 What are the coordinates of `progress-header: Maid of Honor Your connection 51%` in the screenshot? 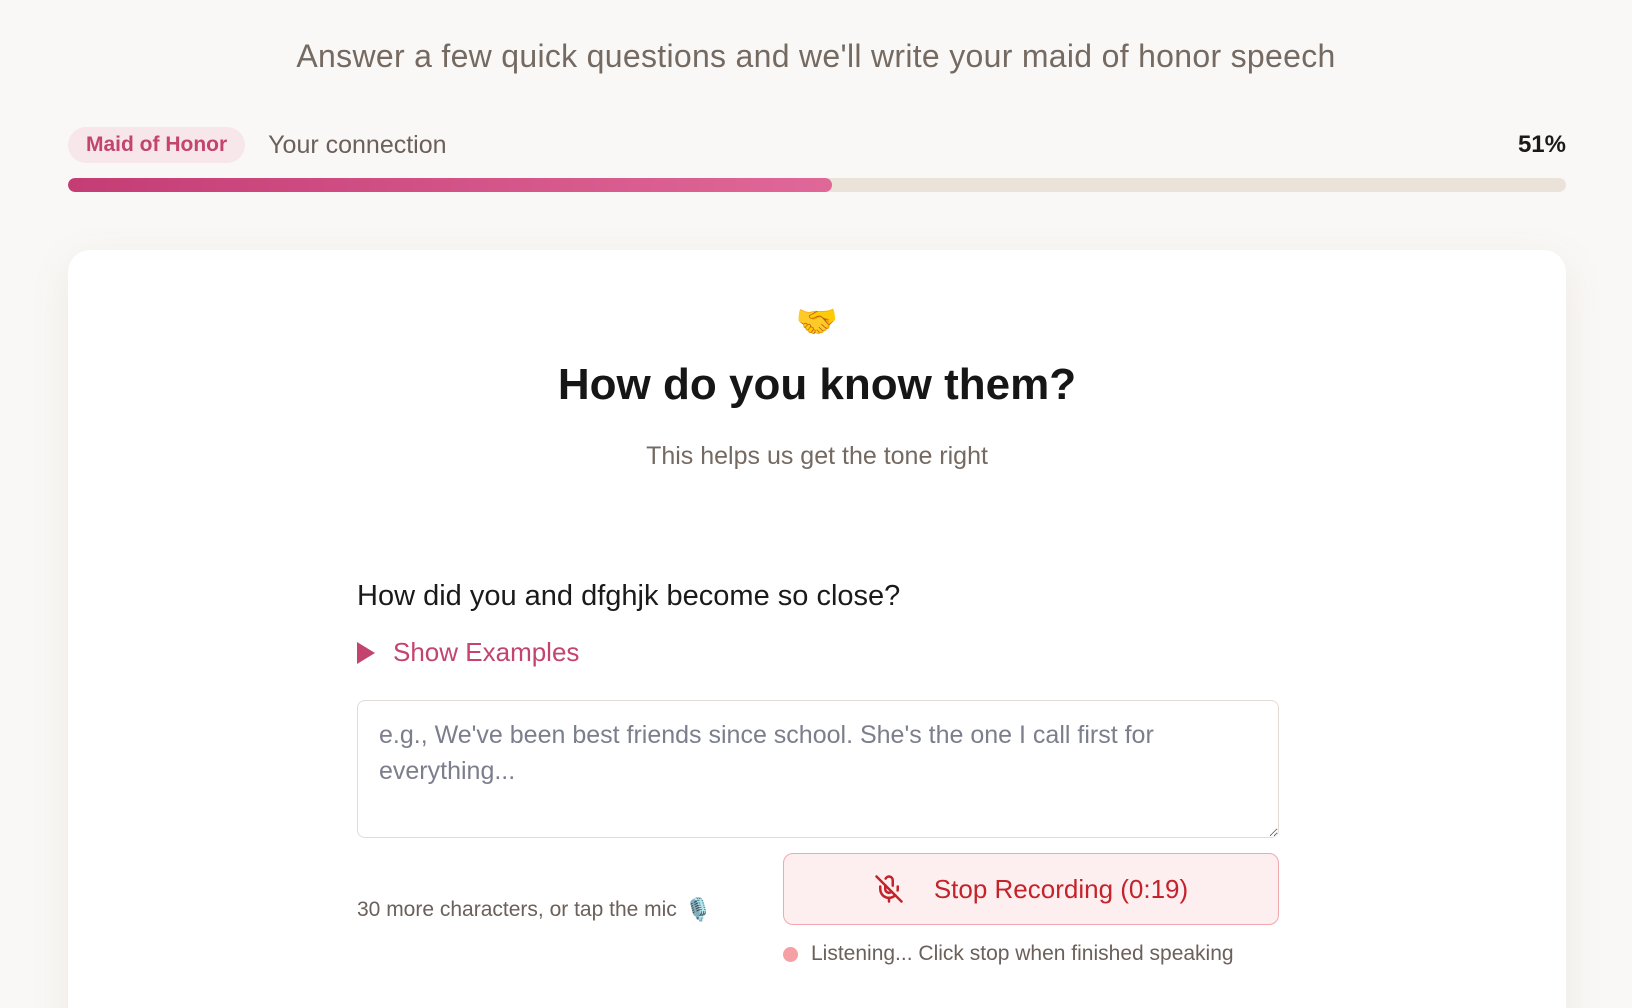 It's located at (817, 145).